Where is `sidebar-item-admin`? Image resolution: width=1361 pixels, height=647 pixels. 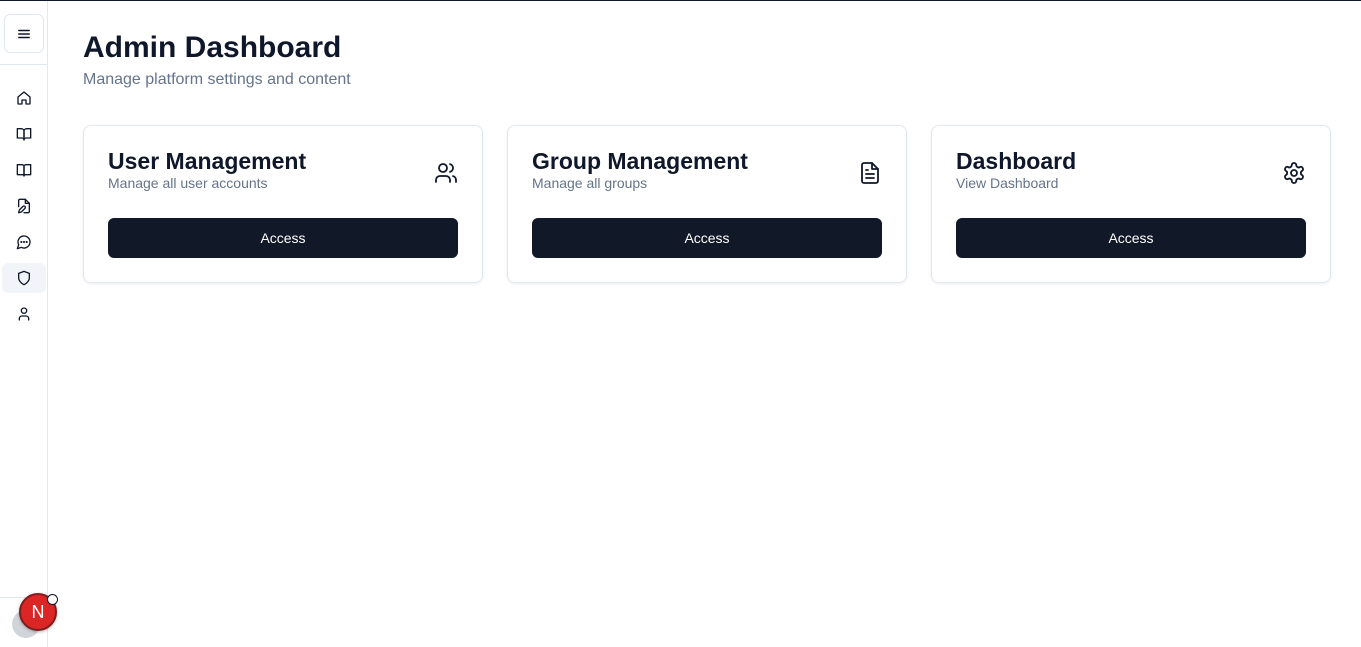
sidebar-item-admin is located at coordinates (24, 278).